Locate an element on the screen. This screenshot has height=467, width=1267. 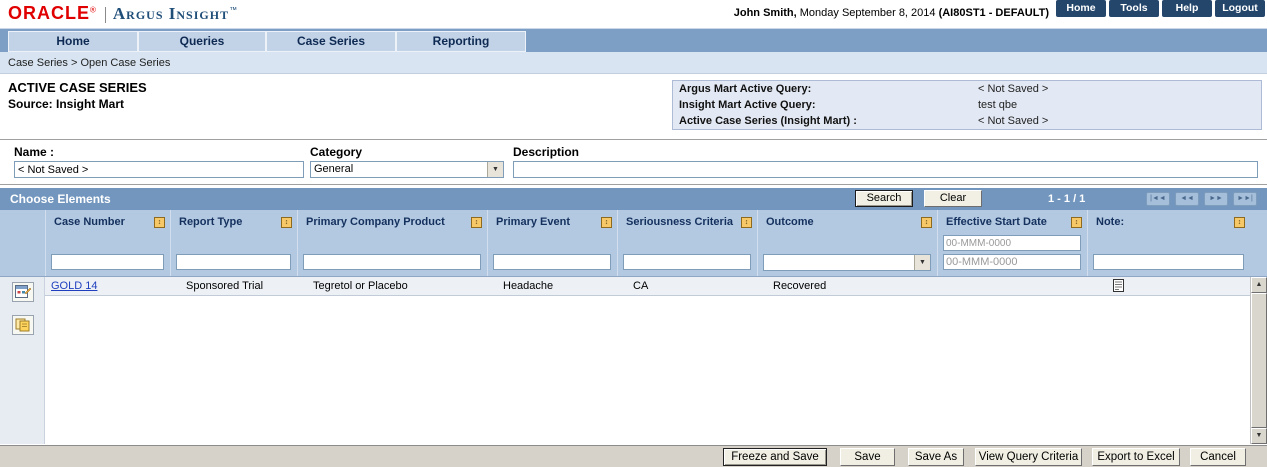
oracle-logo: ORACLE is located at coordinates (49, 13).